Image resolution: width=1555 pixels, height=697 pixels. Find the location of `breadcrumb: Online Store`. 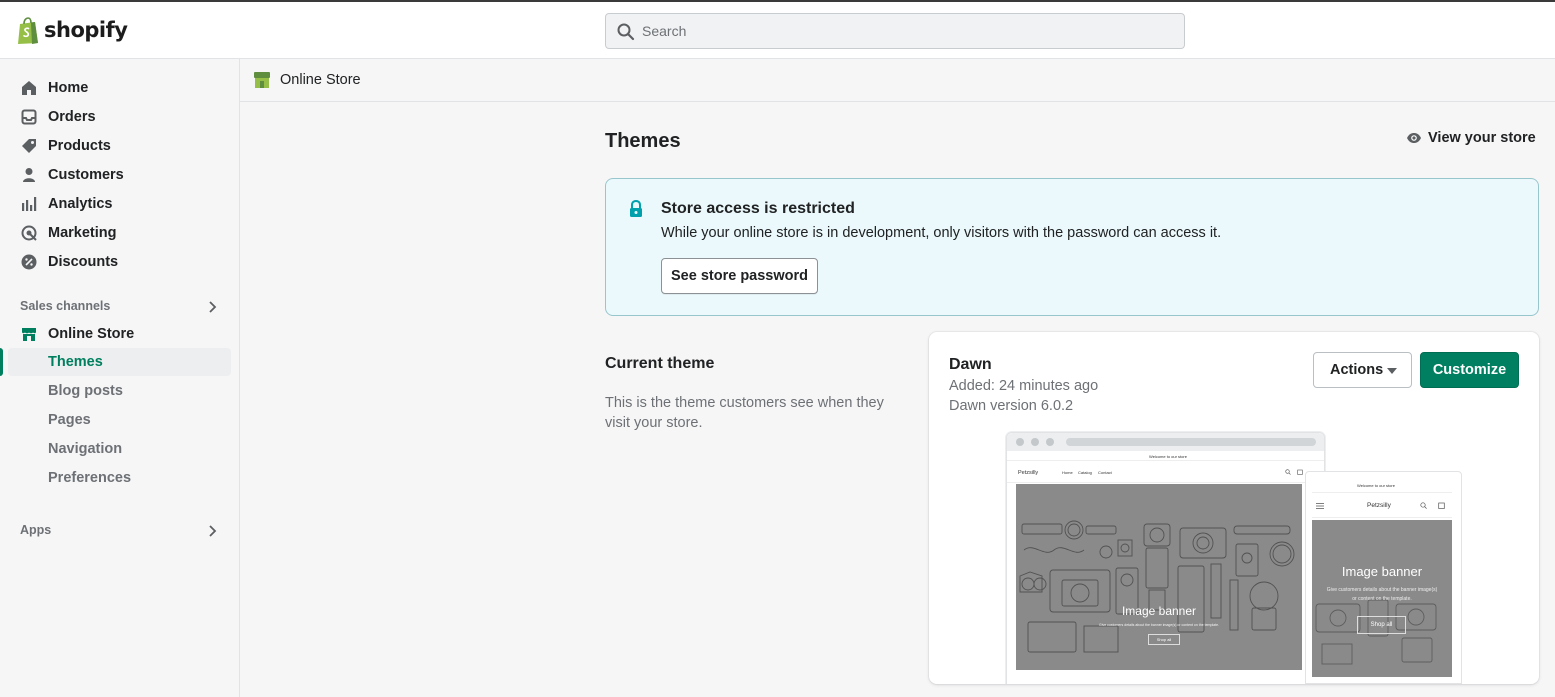

breadcrumb: Online Store is located at coordinates (897, 80).